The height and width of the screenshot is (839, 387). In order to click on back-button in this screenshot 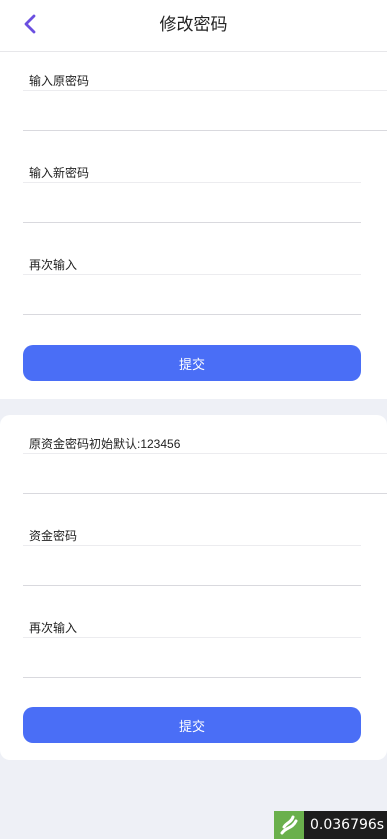, I will do `click(30, 26)`.